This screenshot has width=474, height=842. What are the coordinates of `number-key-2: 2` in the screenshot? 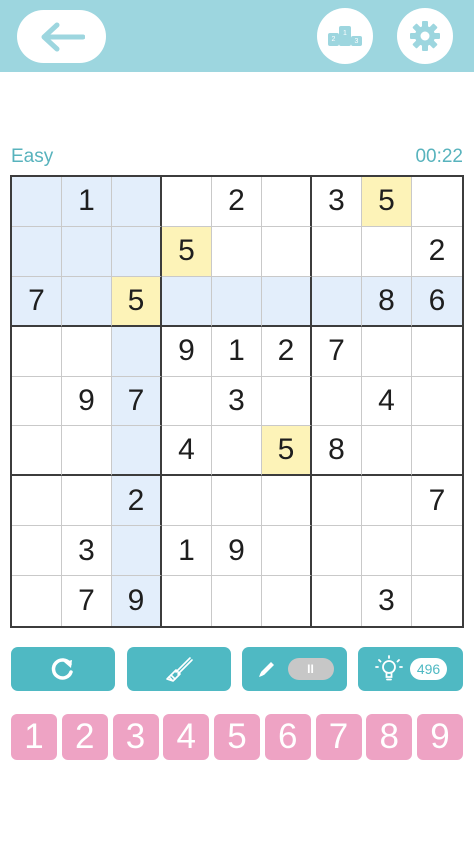 It's located at (84, 737).